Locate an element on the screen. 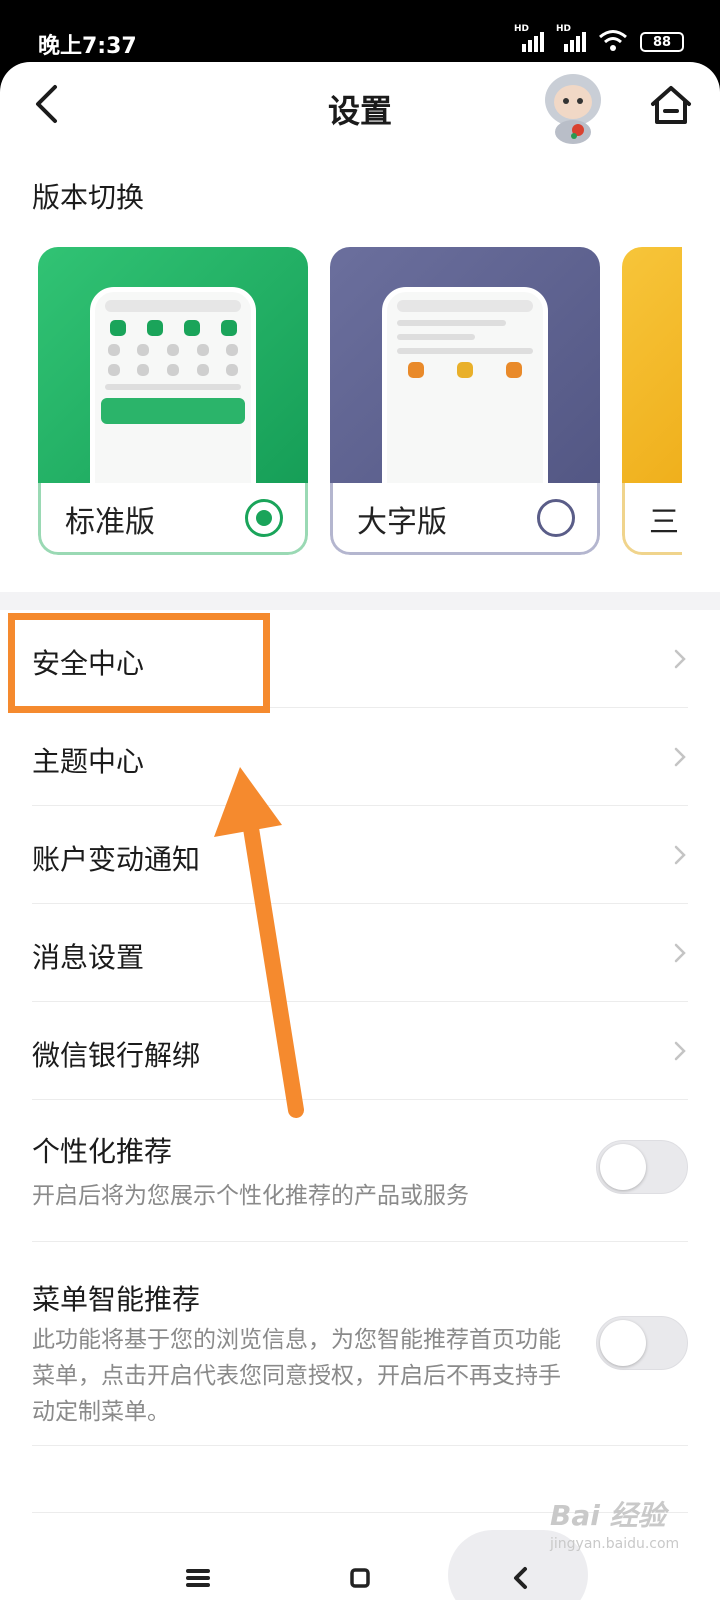 The image size is (720, 1600). version-card-standard: 标准版 is located at coordinates (173, 401).